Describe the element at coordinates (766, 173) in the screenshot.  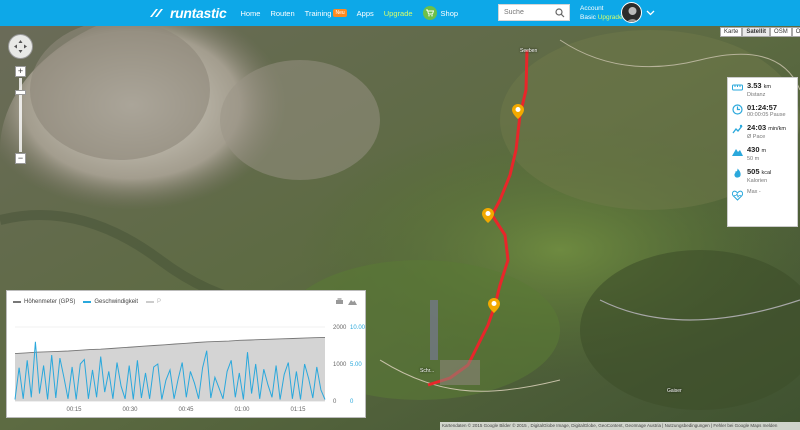
I see `stat-unit: kcal` at that location.